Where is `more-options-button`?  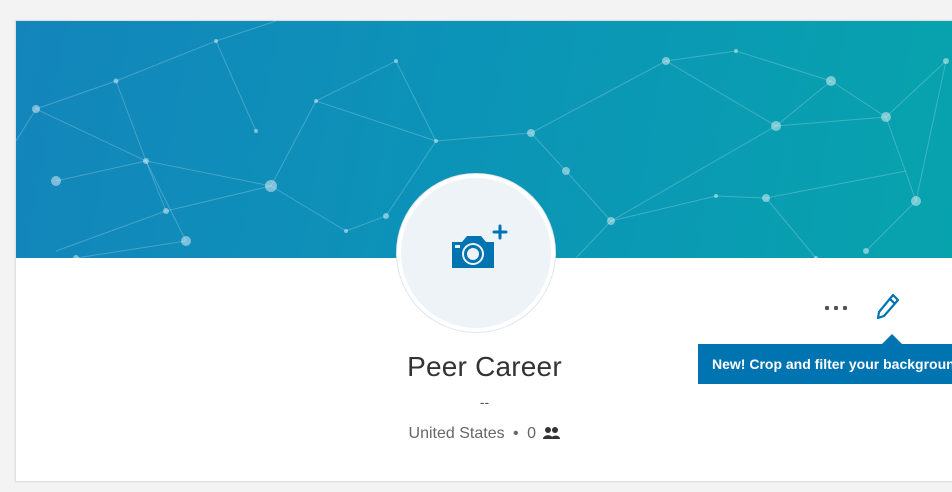 more-options-button is located at coordinates (837, 307).